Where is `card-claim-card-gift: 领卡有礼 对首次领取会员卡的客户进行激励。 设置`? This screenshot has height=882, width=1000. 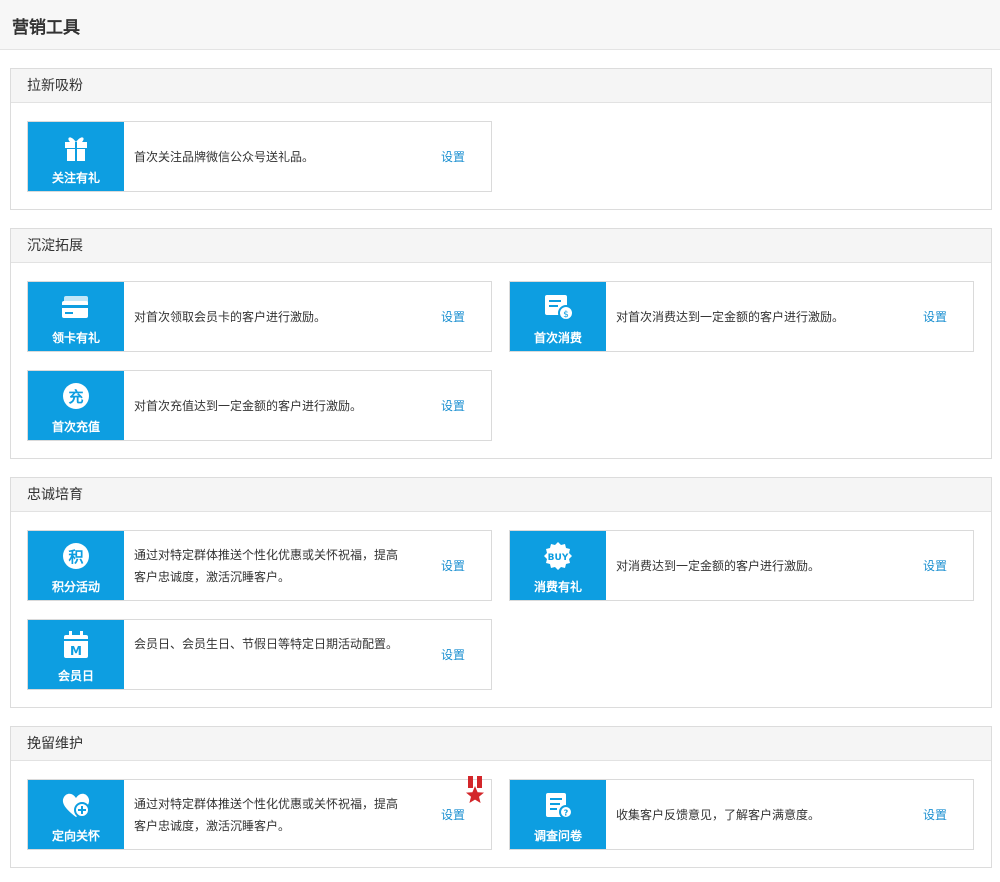 card-claim-card-gift: 领卡有礼 对首次领取会员卡的客户进行激励。 设置 is located at coordinates (259, 316).